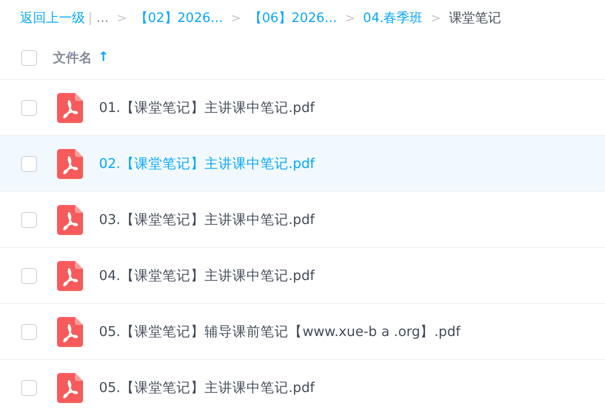 The height and width of the screenshot is (412, 605). What do you see at coordinates (279, 331) in the screenshot?
I see `file-name: 05.【课堂笔记】辅导课前笔记【www.xue-b a .org】.pdf` at bounding box center [279, 331].